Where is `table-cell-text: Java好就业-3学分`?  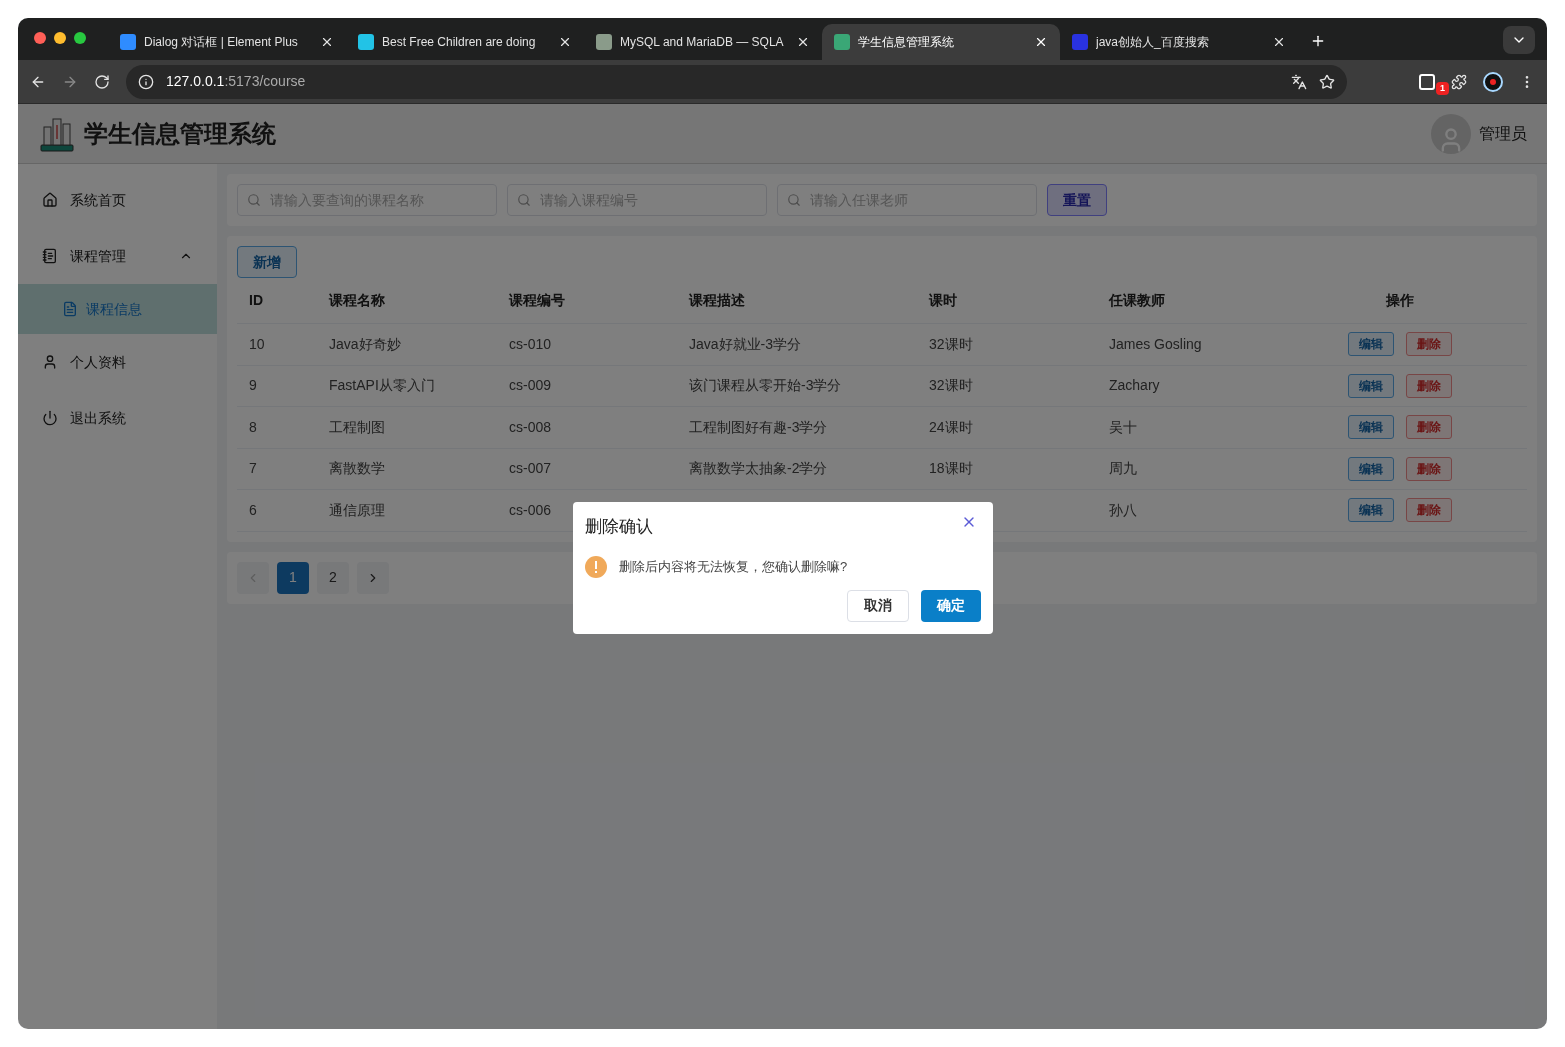
table-cell-text: Java好就业-3学分 is located at coordinates (745, 344).